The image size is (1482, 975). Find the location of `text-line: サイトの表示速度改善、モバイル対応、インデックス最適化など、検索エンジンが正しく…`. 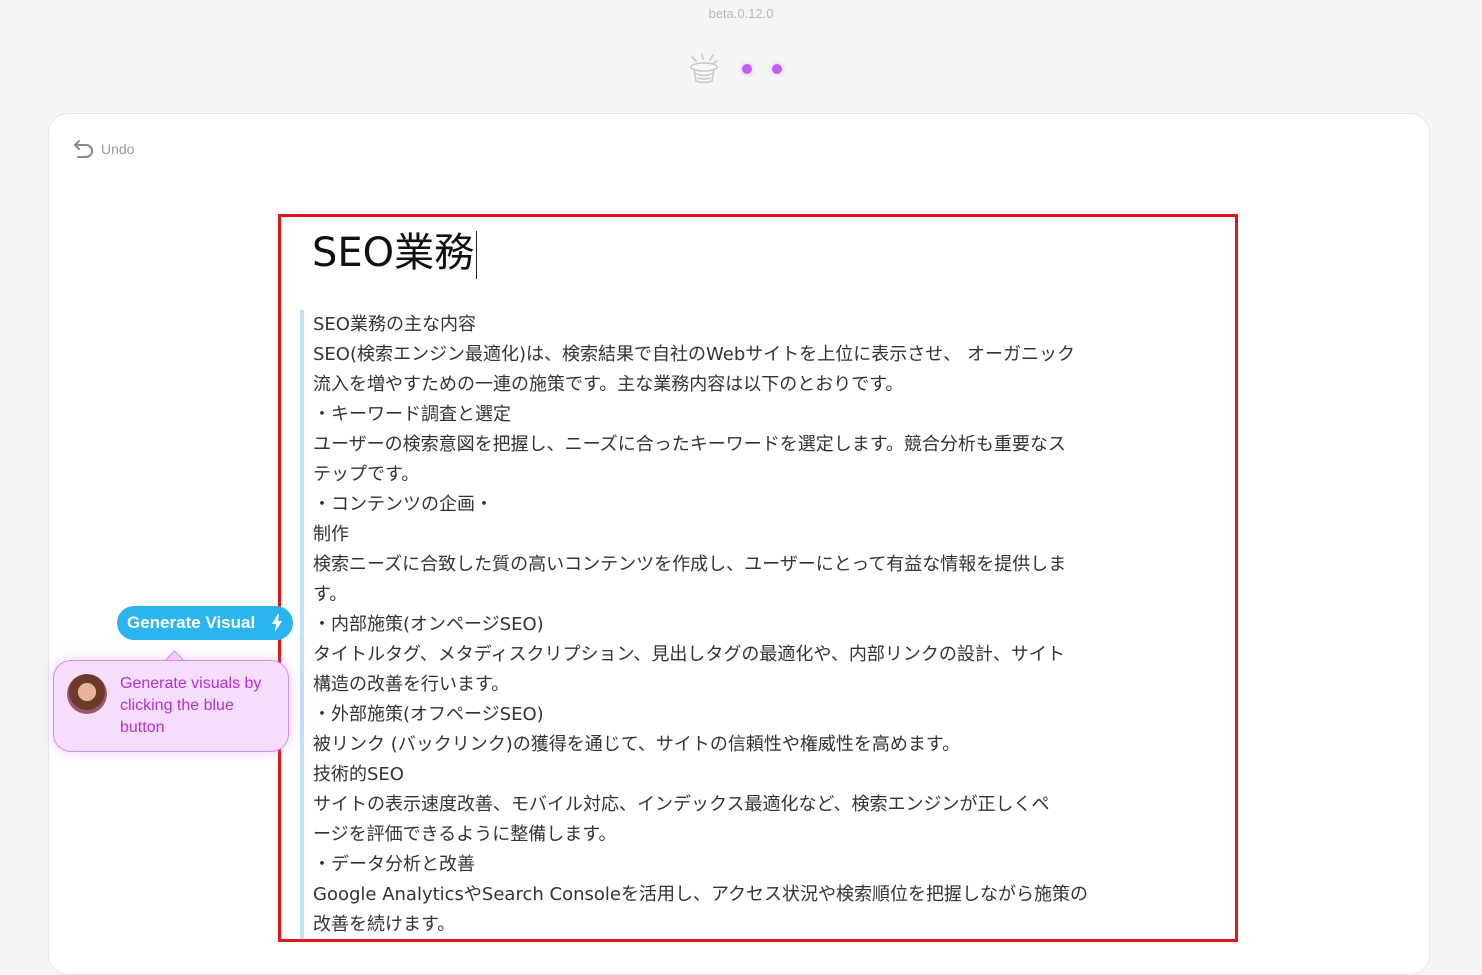

text-line: サイトの表示速度改善、モバイル対応、インデックス最適化など、検索エンジンが正しく… is located at coordinates (681, 804).